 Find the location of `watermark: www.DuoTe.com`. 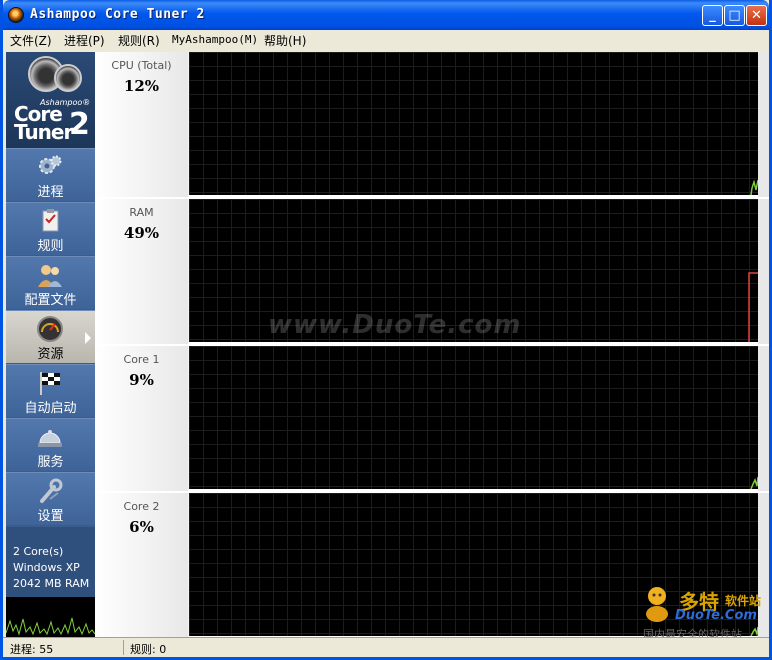

watermark: www.DuoTe.com is located at coordinates (395, 325).